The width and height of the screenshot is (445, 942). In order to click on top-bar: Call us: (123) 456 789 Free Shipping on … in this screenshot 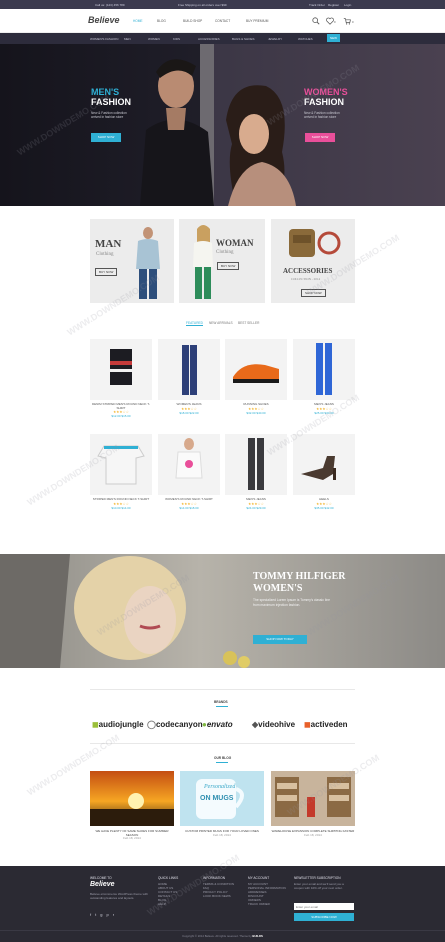, I will do `click(222, 4)`.